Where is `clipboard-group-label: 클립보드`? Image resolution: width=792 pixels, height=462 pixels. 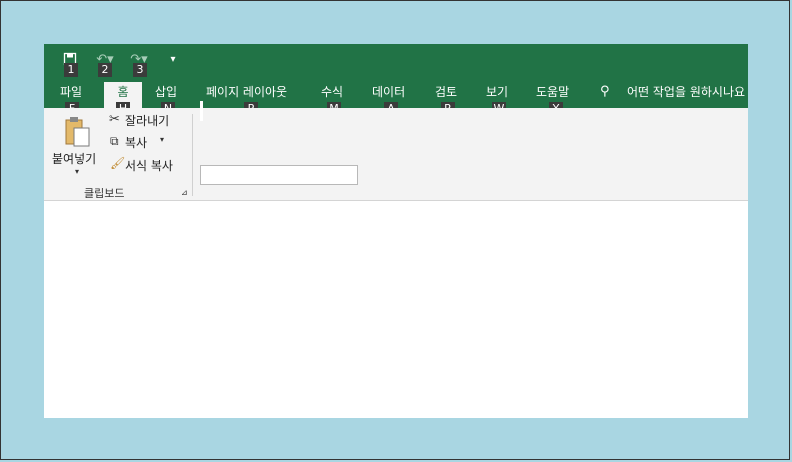
clipboard-group-label: 클립보드 is located at coordinates (104, 193).